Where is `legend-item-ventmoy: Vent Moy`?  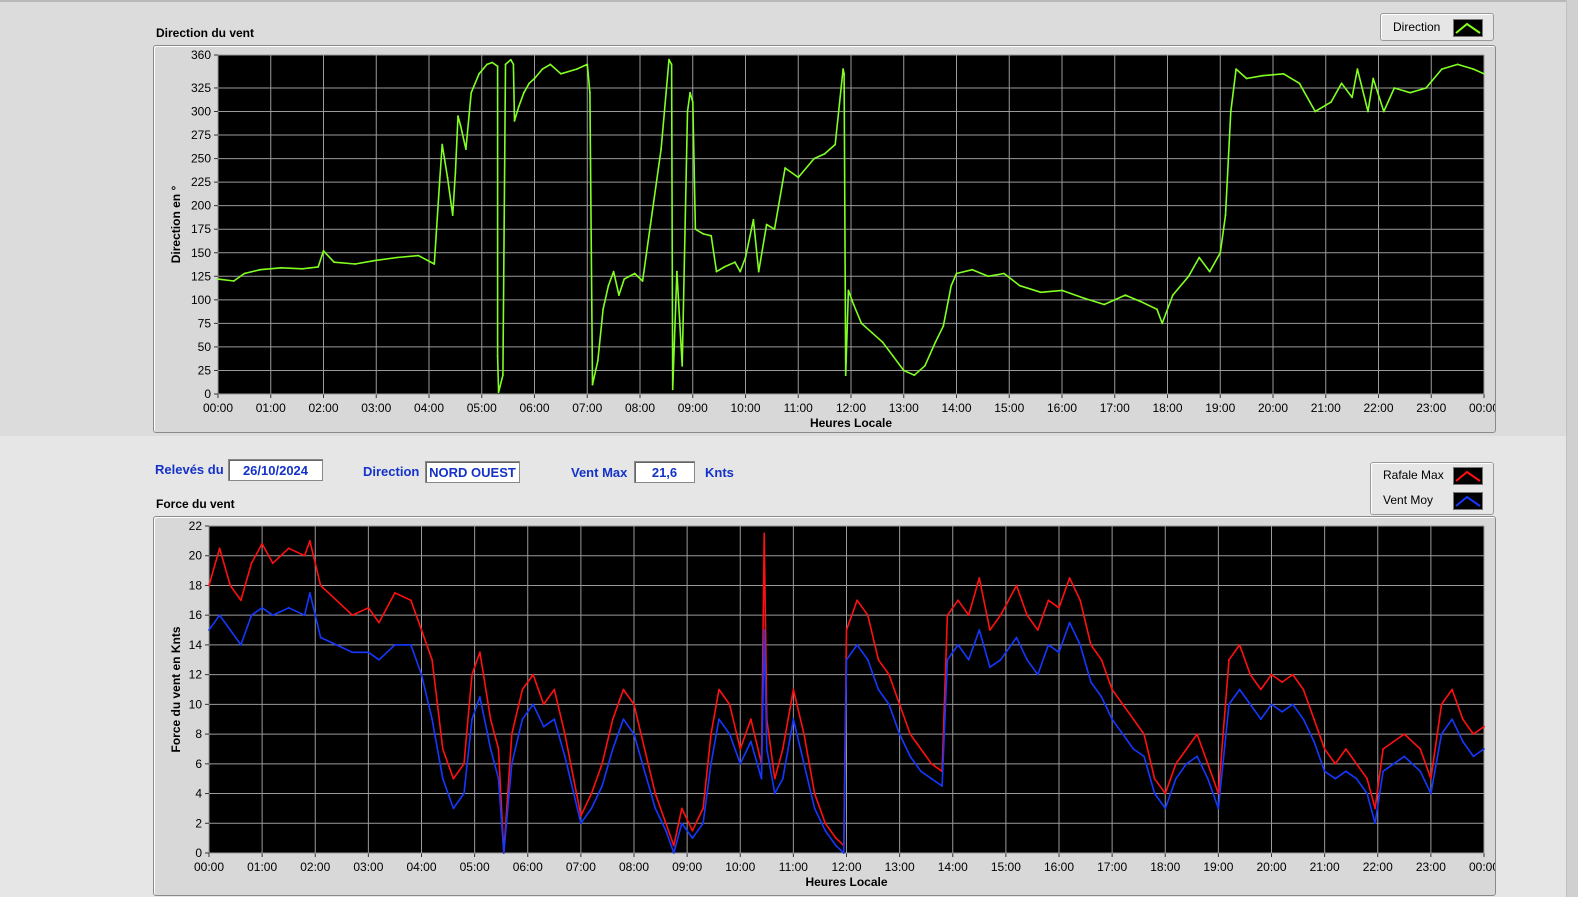 legend-item-ventmoy: Vent Moy is located at coordinates (1432, 500).